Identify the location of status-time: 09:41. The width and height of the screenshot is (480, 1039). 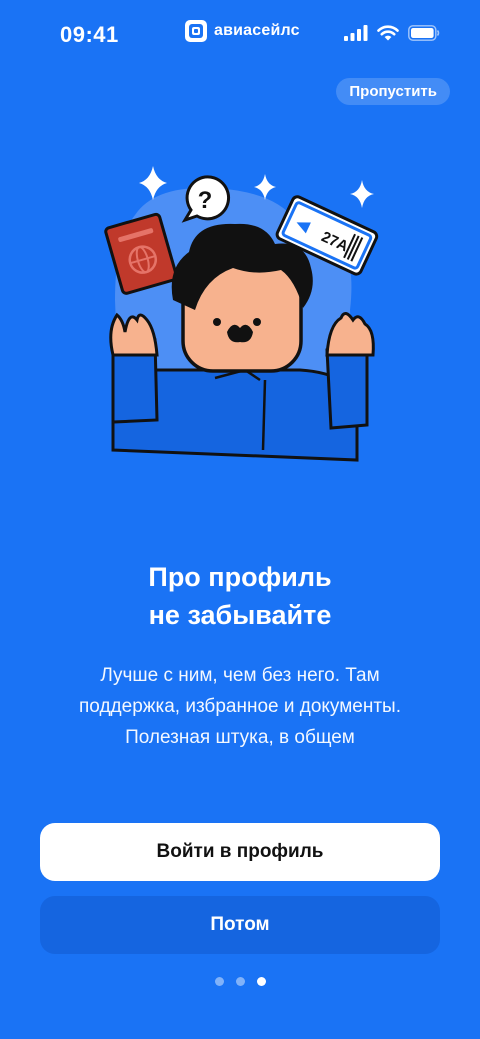
(89, 34).